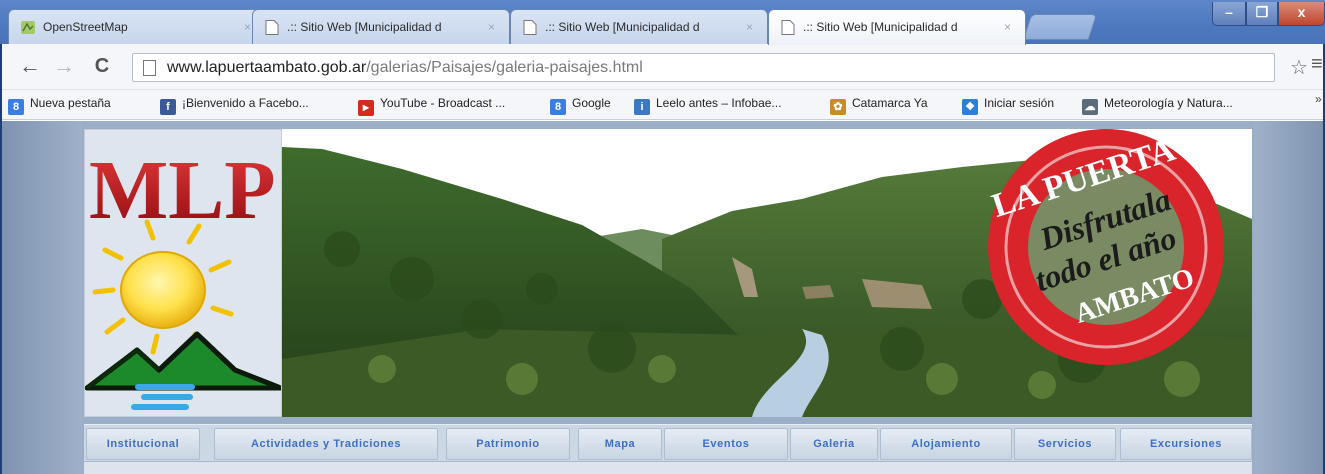  Describe the element at coordinates (726, 444) in the screenshot. I see `nav-item-eventos: Eventos` at that location.